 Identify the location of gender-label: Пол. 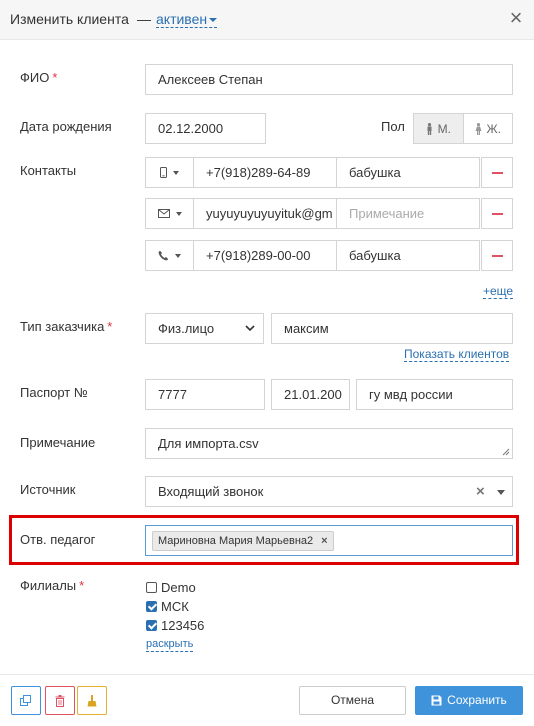
(393, 126).